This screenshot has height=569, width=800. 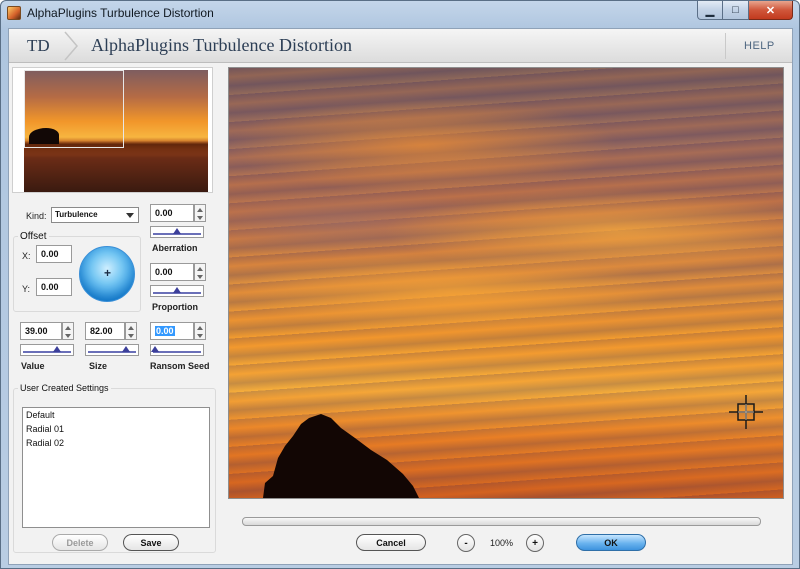 I want to click on seed-value: 0.00, so click(x=165, y=331).